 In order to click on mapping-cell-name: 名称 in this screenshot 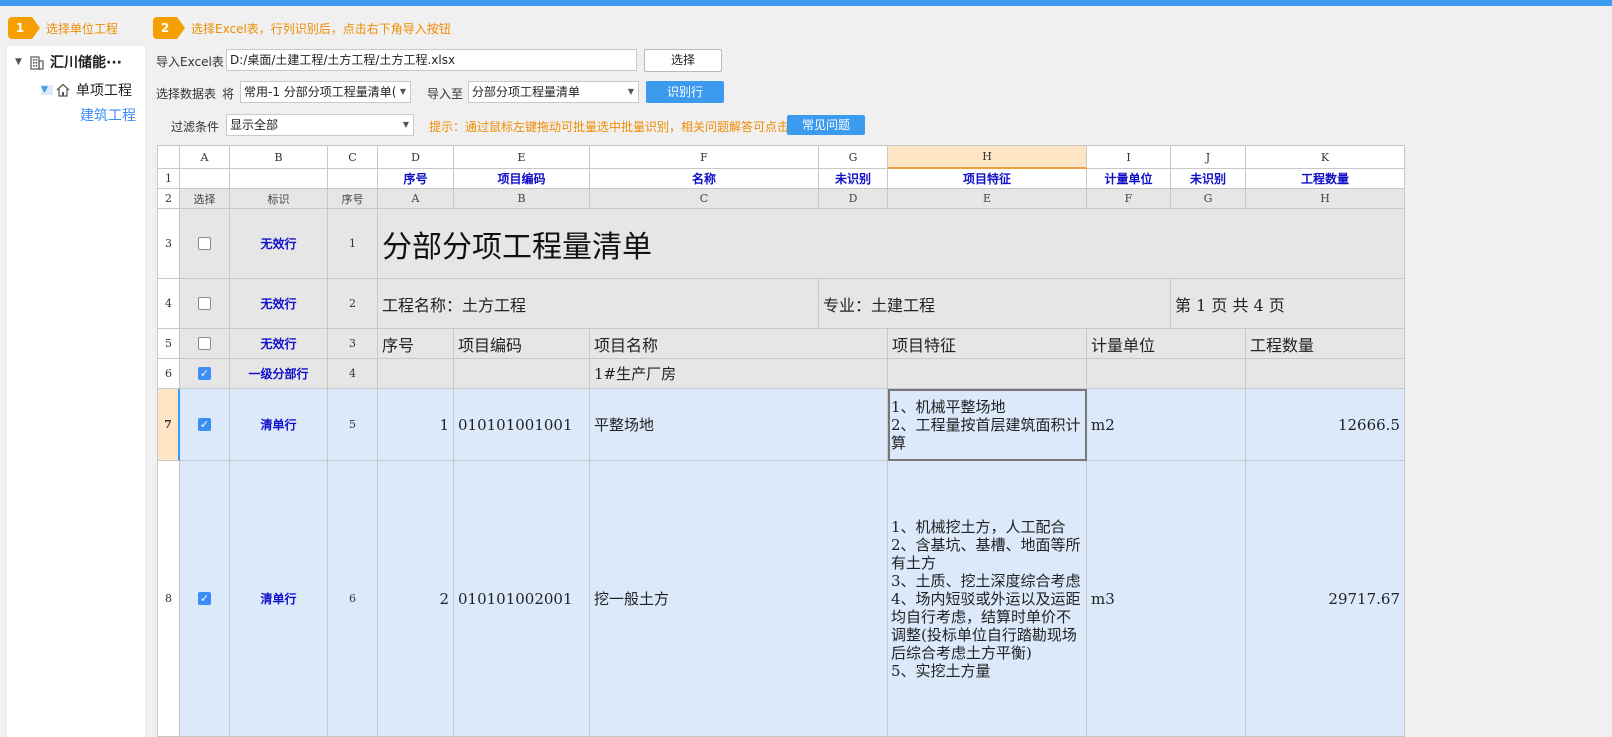, I will do `click(704, 179)`.